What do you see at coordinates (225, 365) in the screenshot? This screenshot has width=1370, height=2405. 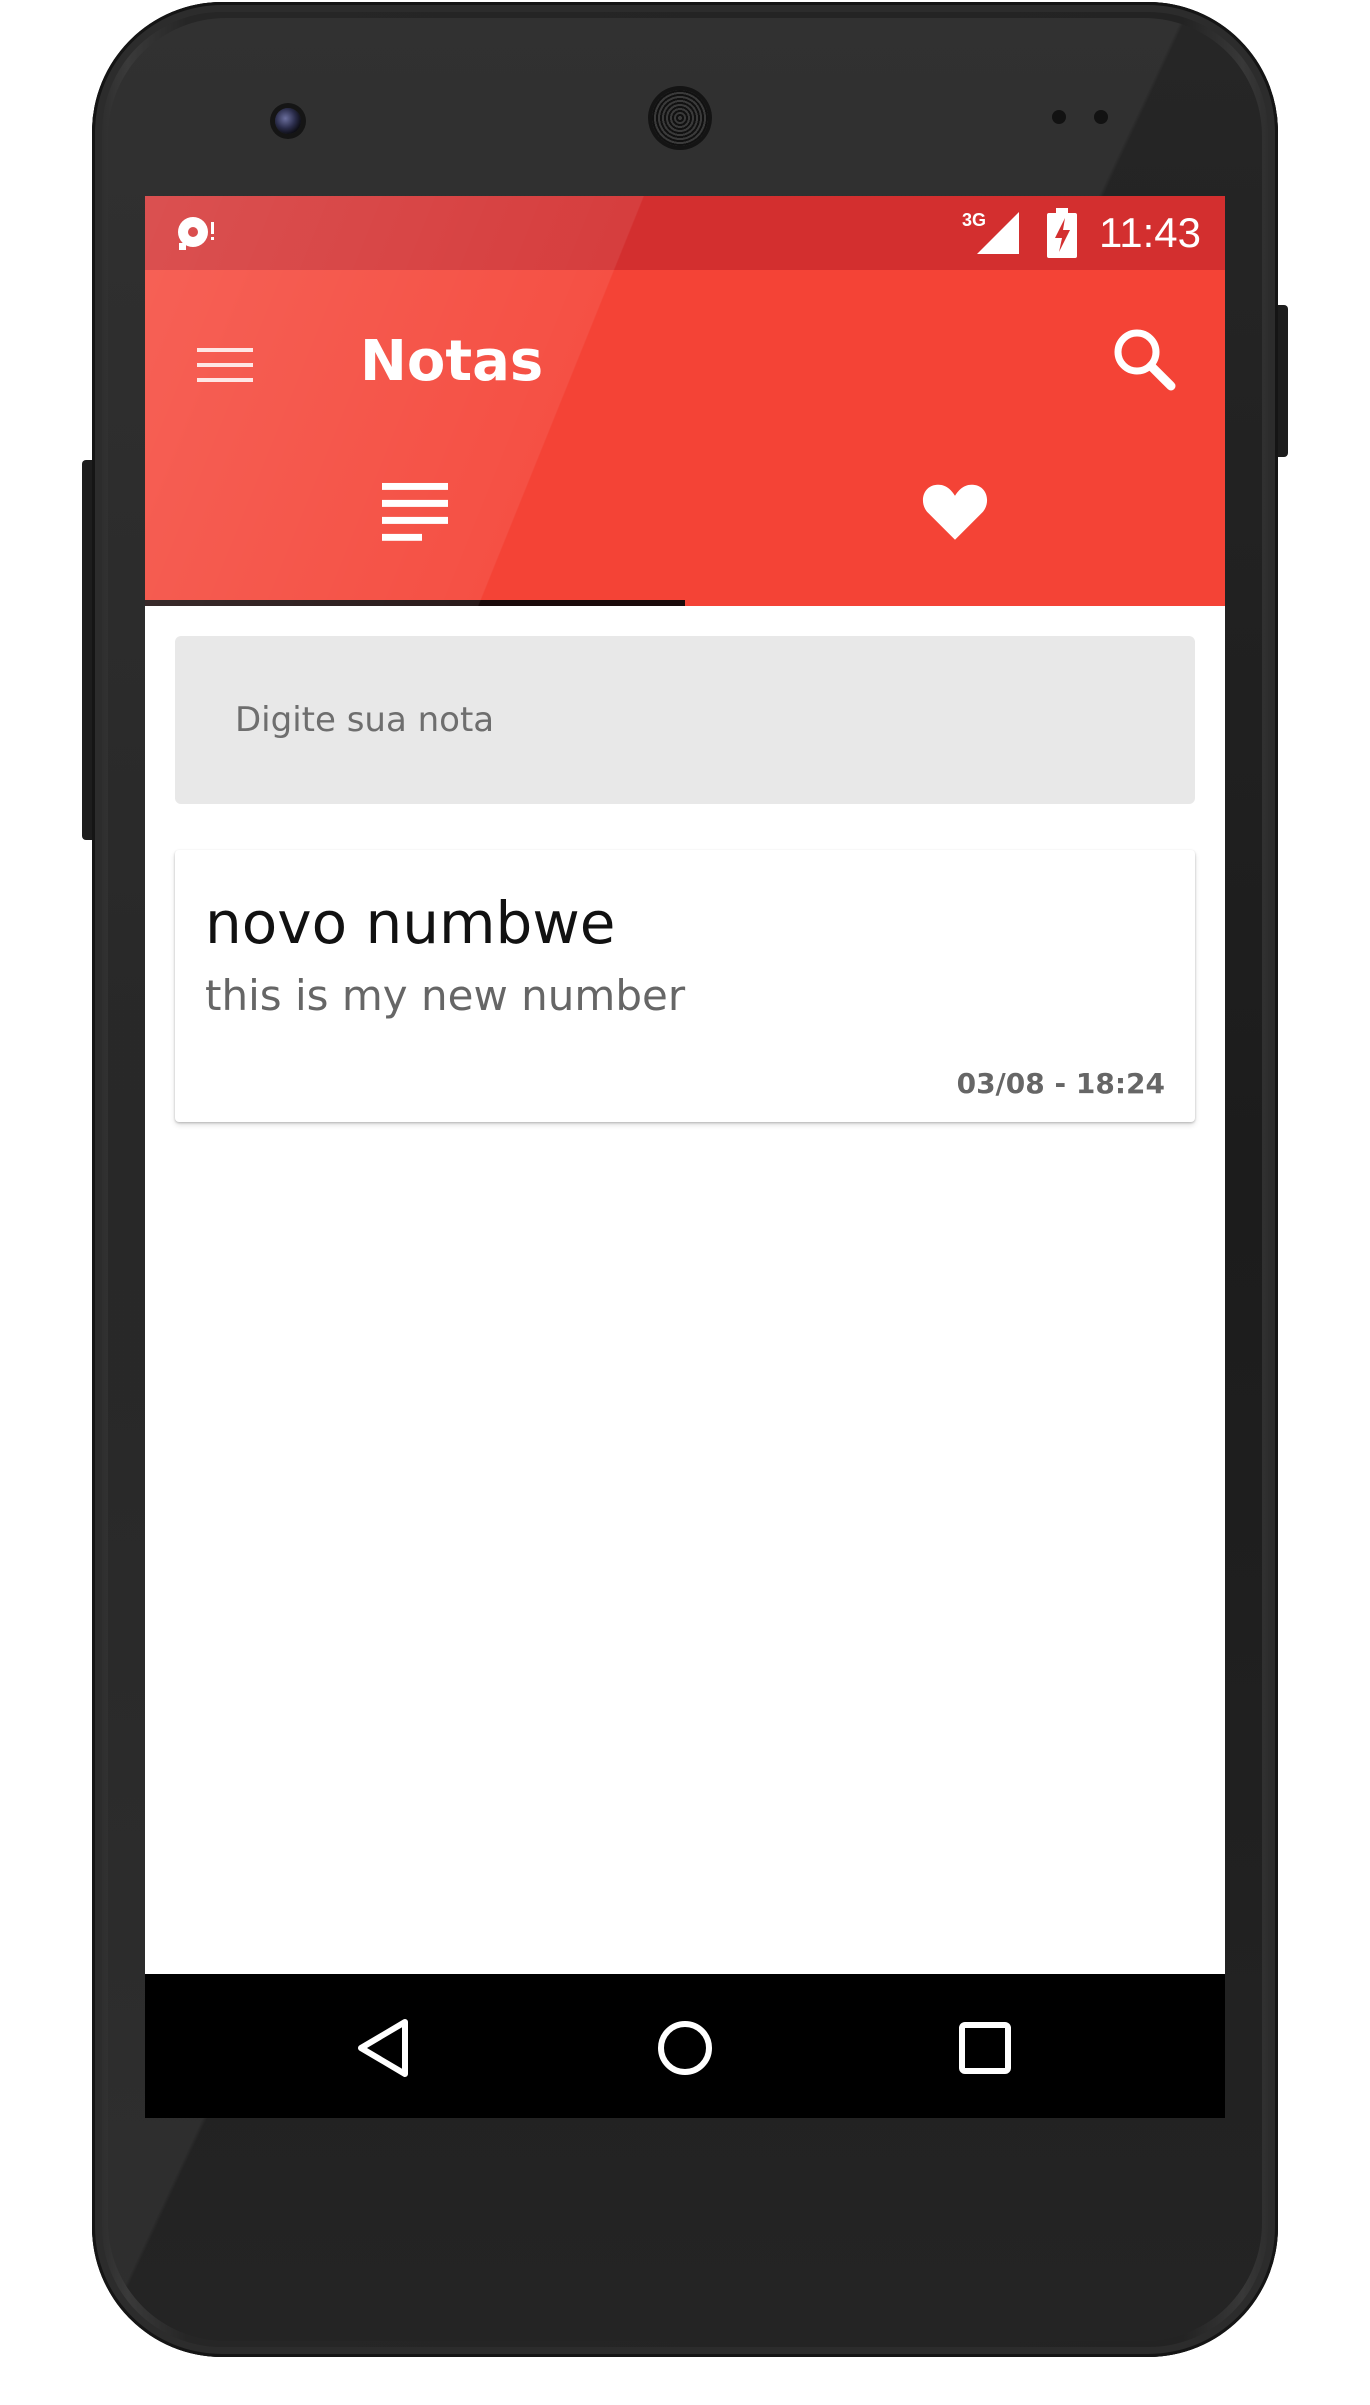 I see `hamburger-menu-icon` at bounding box center [225, 365].